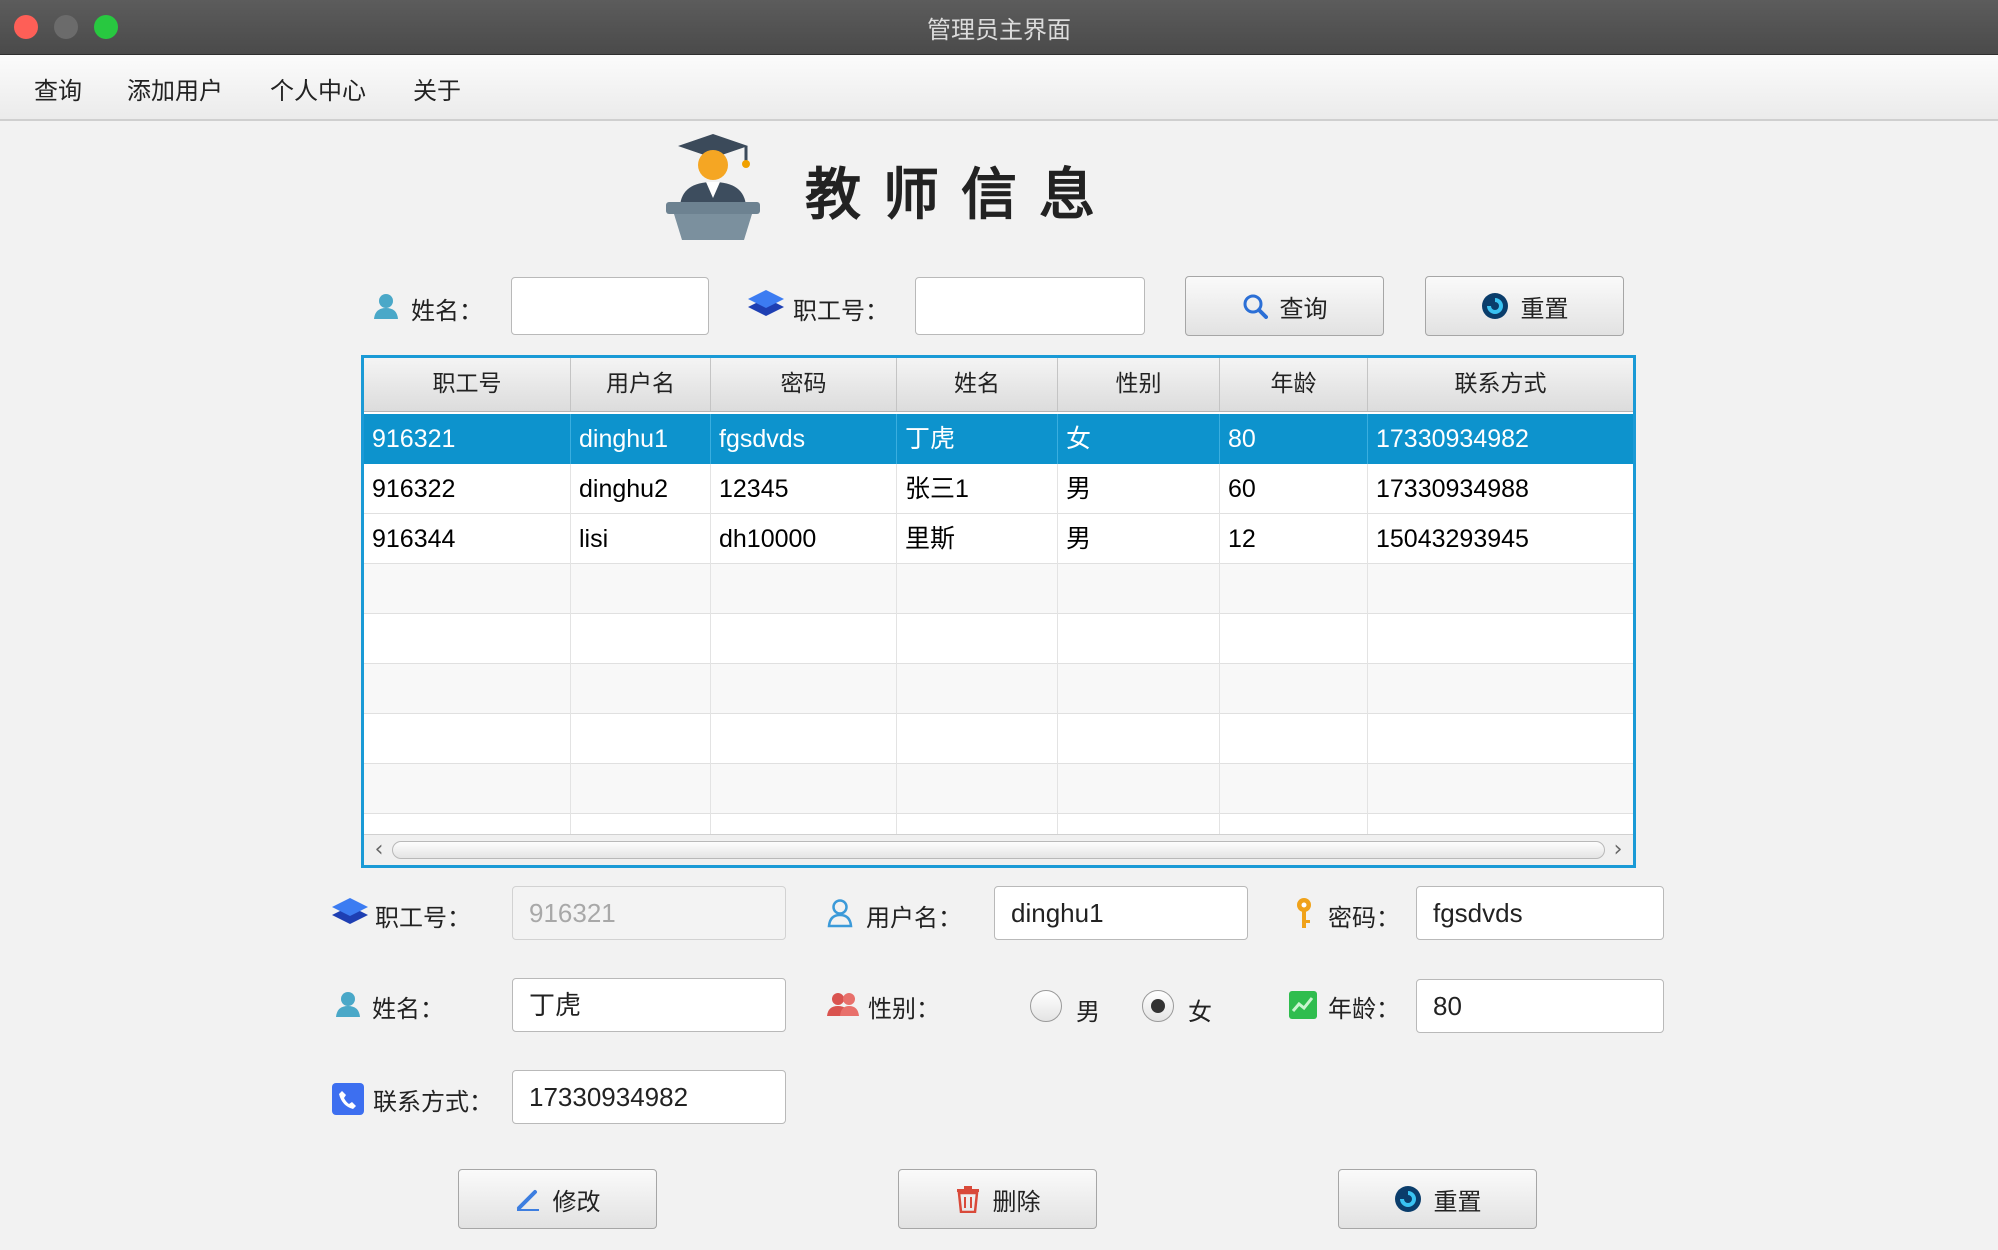  What do you see at coordinates (348, 1099) in the screenshot?
I see `phone-icon` at bounding box center [348, 1099].